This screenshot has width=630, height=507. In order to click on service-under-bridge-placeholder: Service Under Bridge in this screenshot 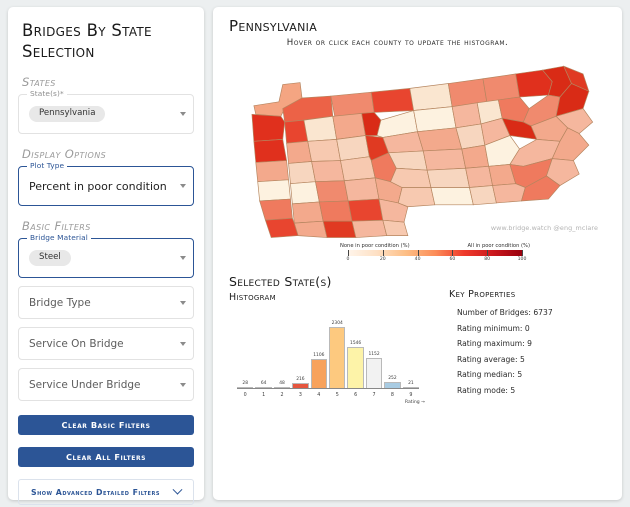, I will do `click(85, 384)`.